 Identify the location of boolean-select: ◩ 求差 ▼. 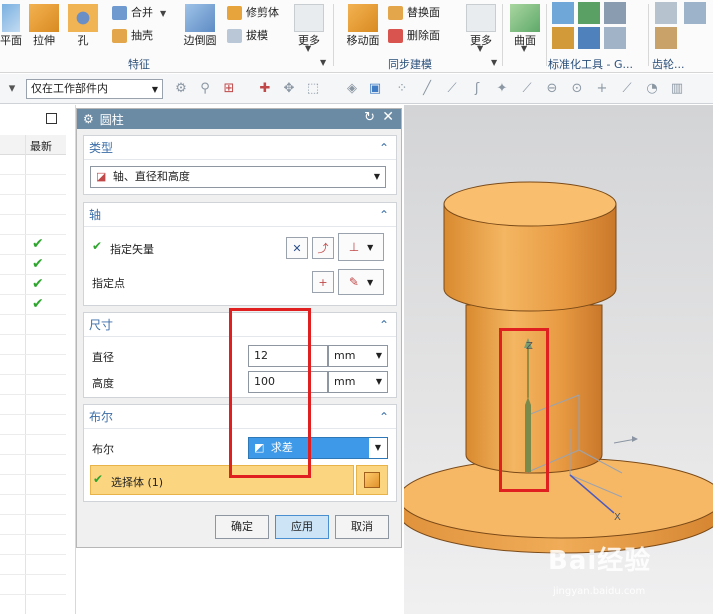
(318, 448).